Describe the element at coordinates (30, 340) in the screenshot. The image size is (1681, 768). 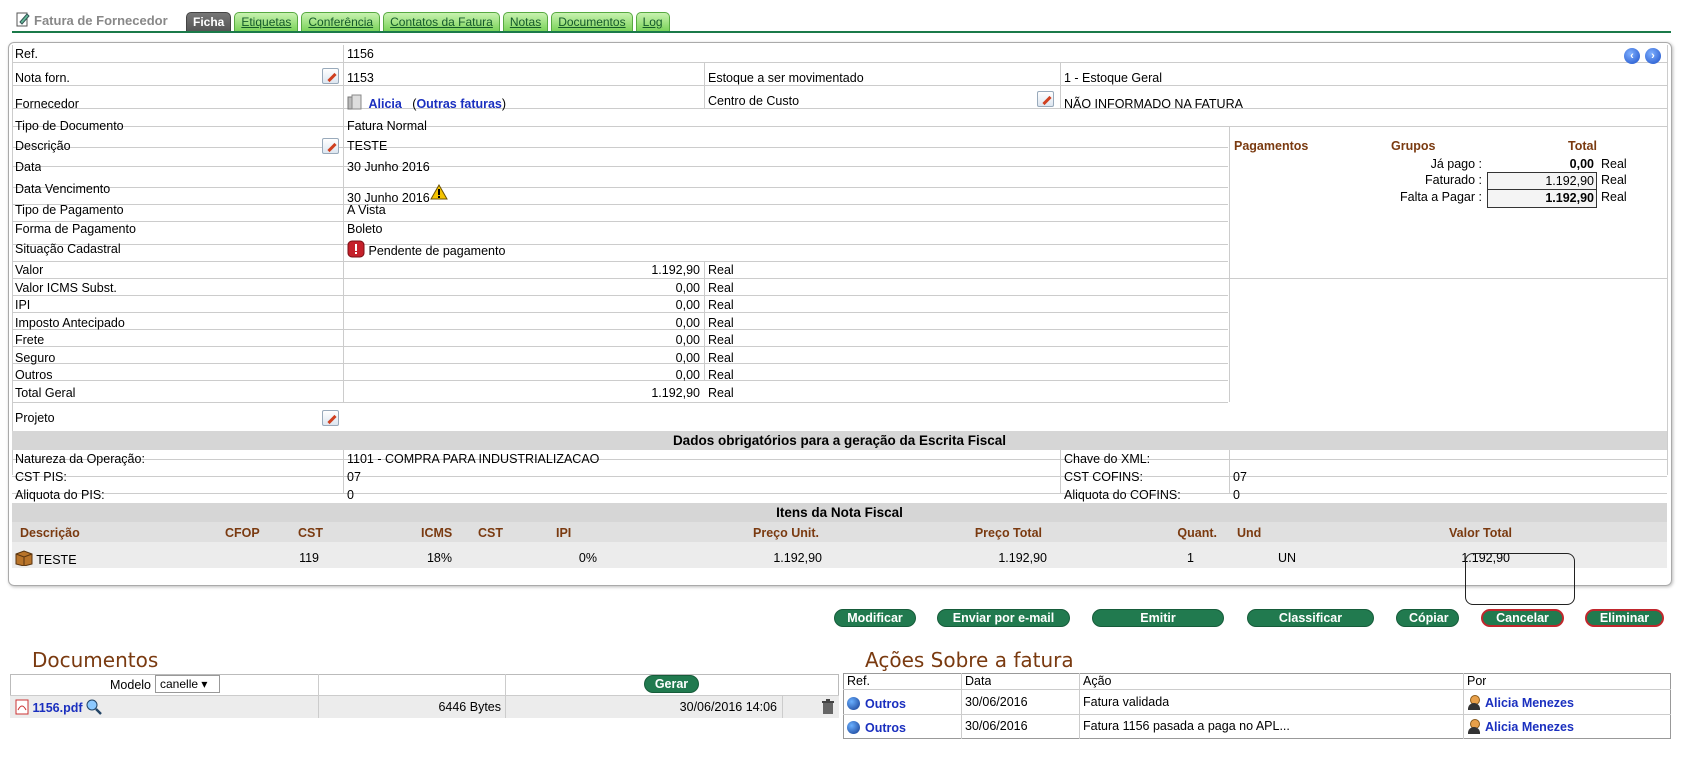
I see `amount-label: Frete` at that location.